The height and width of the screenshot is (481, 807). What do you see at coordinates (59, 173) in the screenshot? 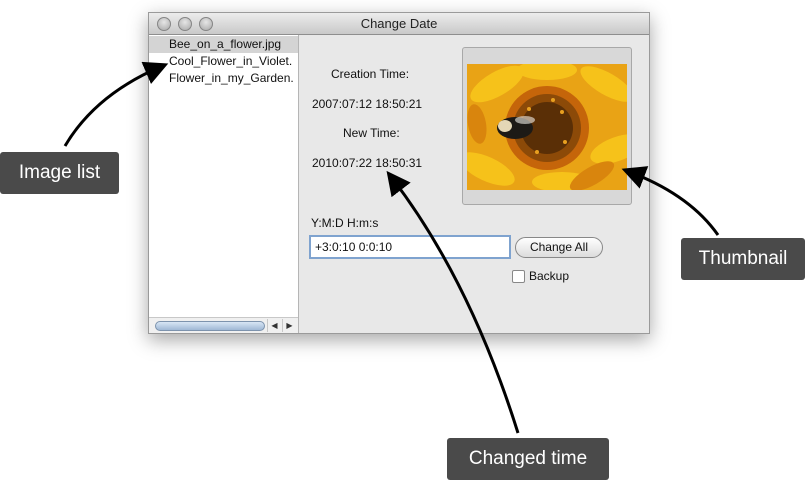
I see `image-list-callout: Image list` at bounding box center [59, 173].